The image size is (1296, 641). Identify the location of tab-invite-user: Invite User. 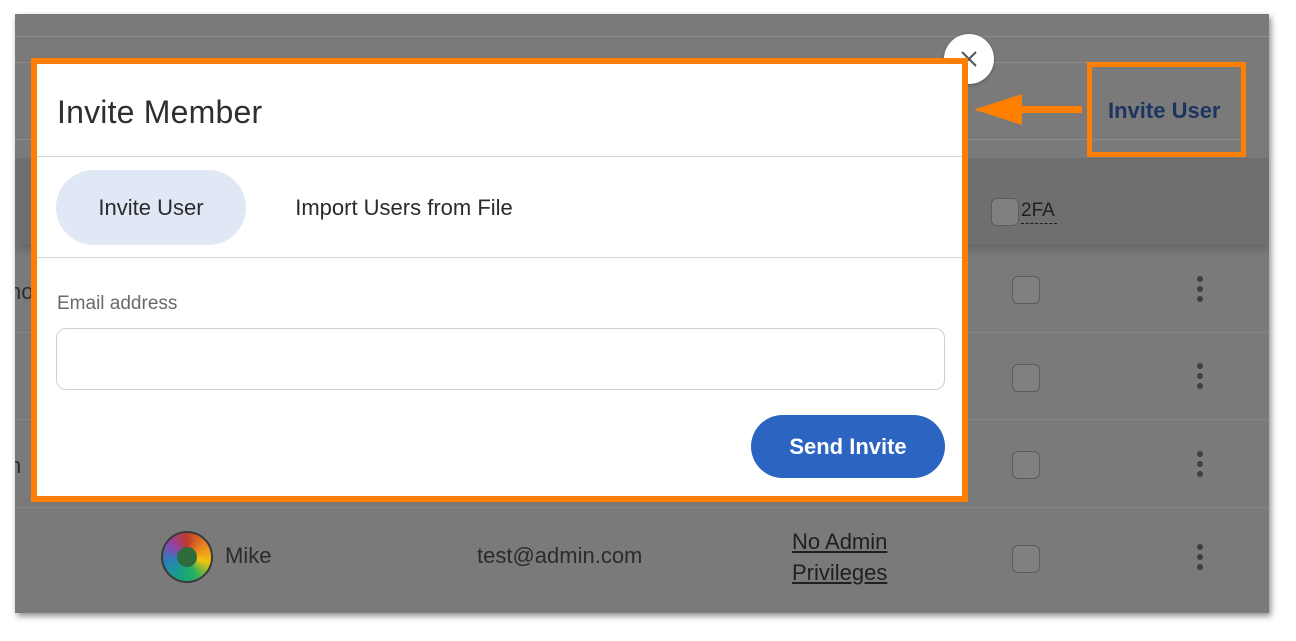
(151, 207).